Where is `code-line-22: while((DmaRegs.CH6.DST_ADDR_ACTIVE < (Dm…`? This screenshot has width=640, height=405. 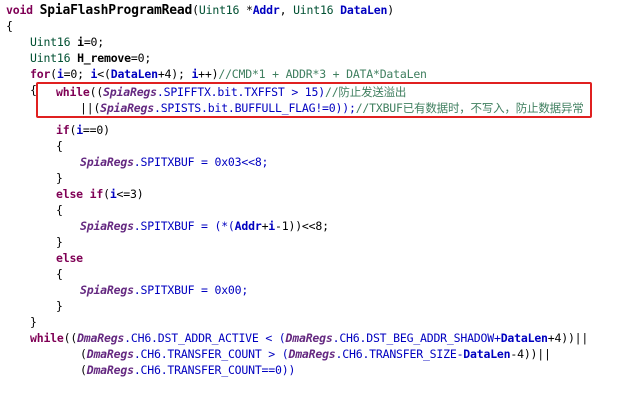 code-line-22: while((DmaRegs.CH6.DST_ADDR_ACTIVE < (Dm… is located at coordinates (309, 338).